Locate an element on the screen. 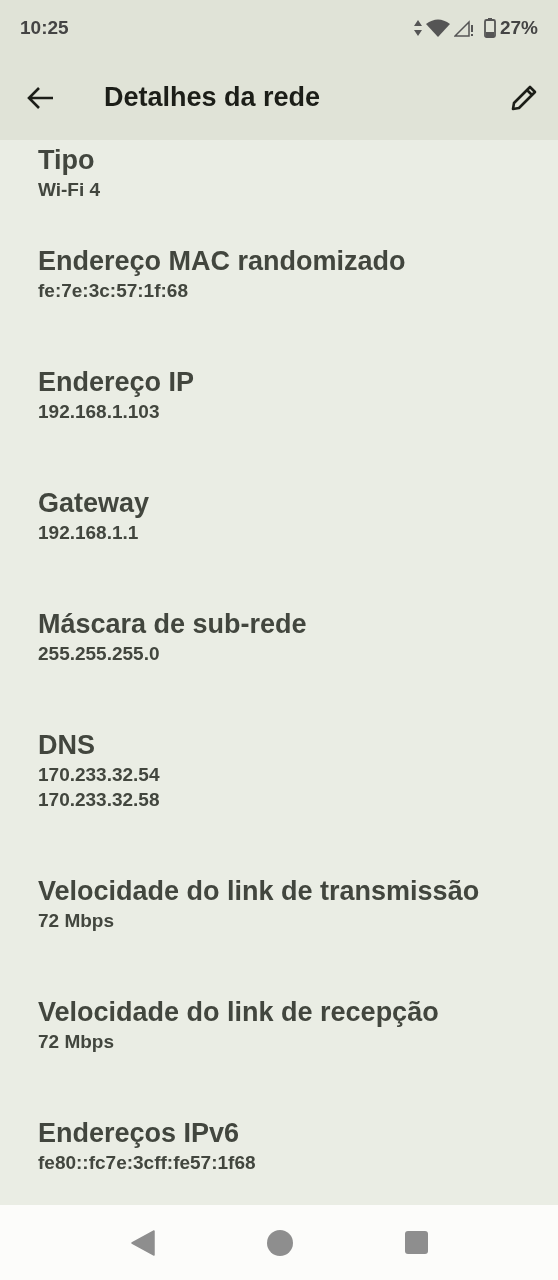  detail-label: Velocidade do link de recepção is located at coordinates (239, 1012).